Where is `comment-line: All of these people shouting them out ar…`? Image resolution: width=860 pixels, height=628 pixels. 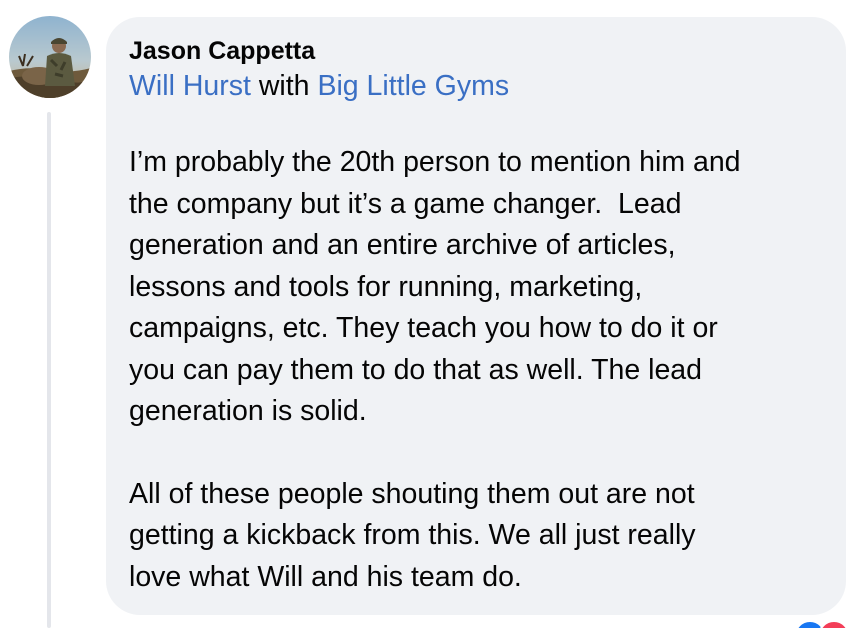
comment-line: All of these people shouting them out ar… is located at coordinates (412, 493).